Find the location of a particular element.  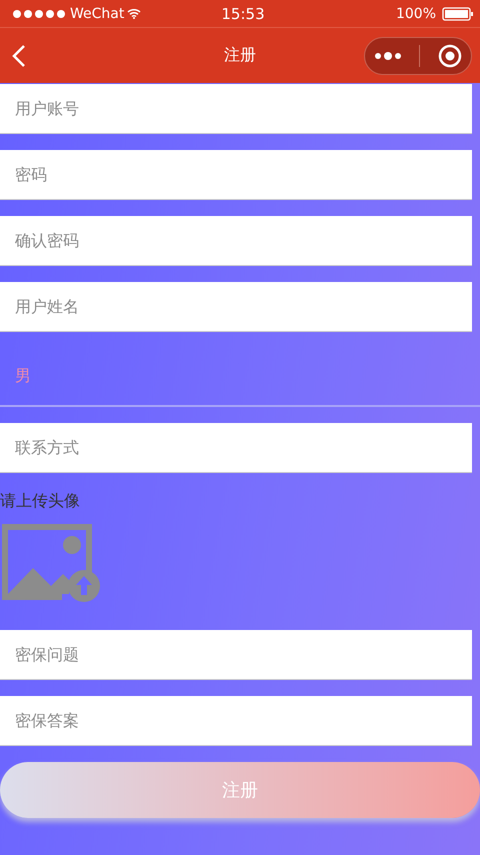

input-field: 联系方式 is located at coordinates (236, 448).